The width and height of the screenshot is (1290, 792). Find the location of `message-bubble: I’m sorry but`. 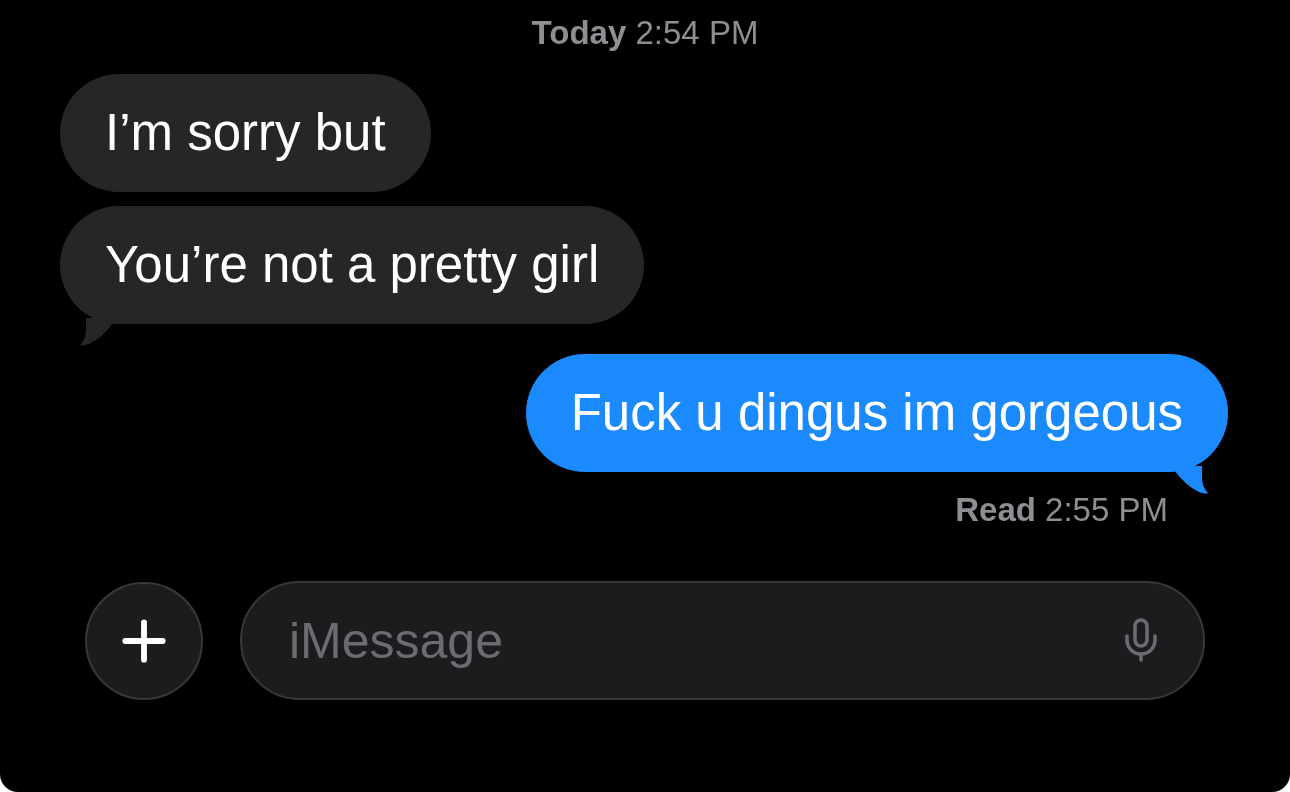

message-bubble: I’m sorry but is located at coordinates (245, 133).